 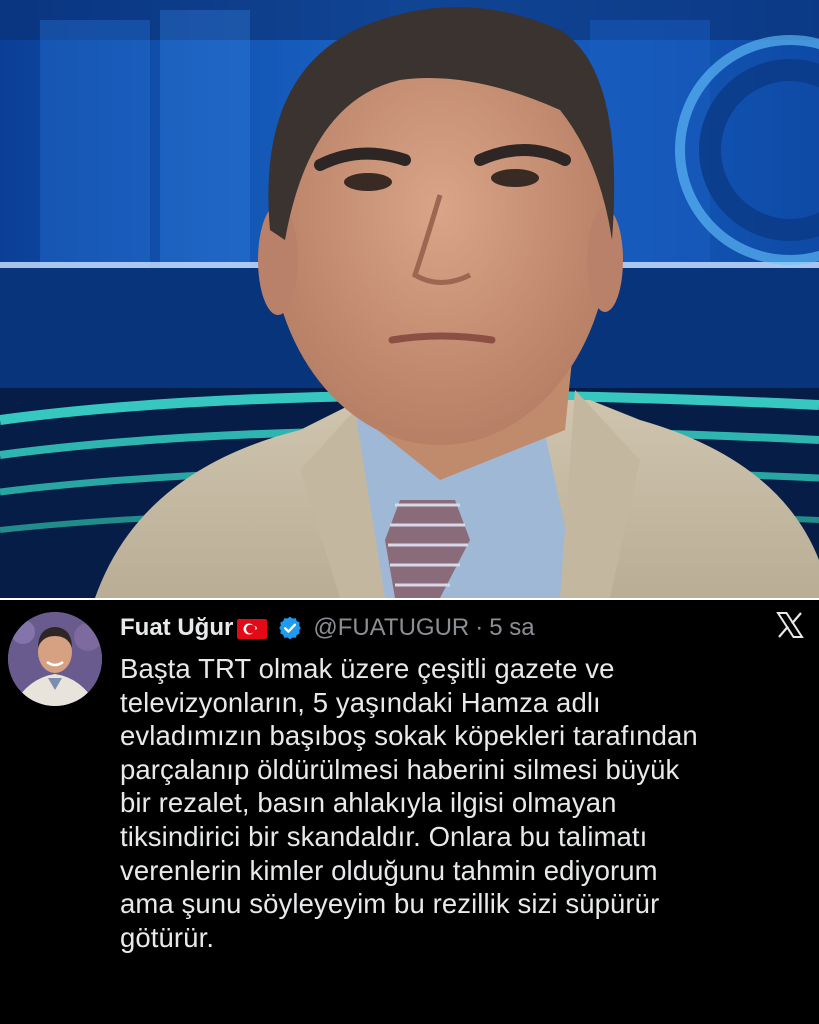 I want to click on user-handle: @FUATUGUR, so click(x=391, y=628).